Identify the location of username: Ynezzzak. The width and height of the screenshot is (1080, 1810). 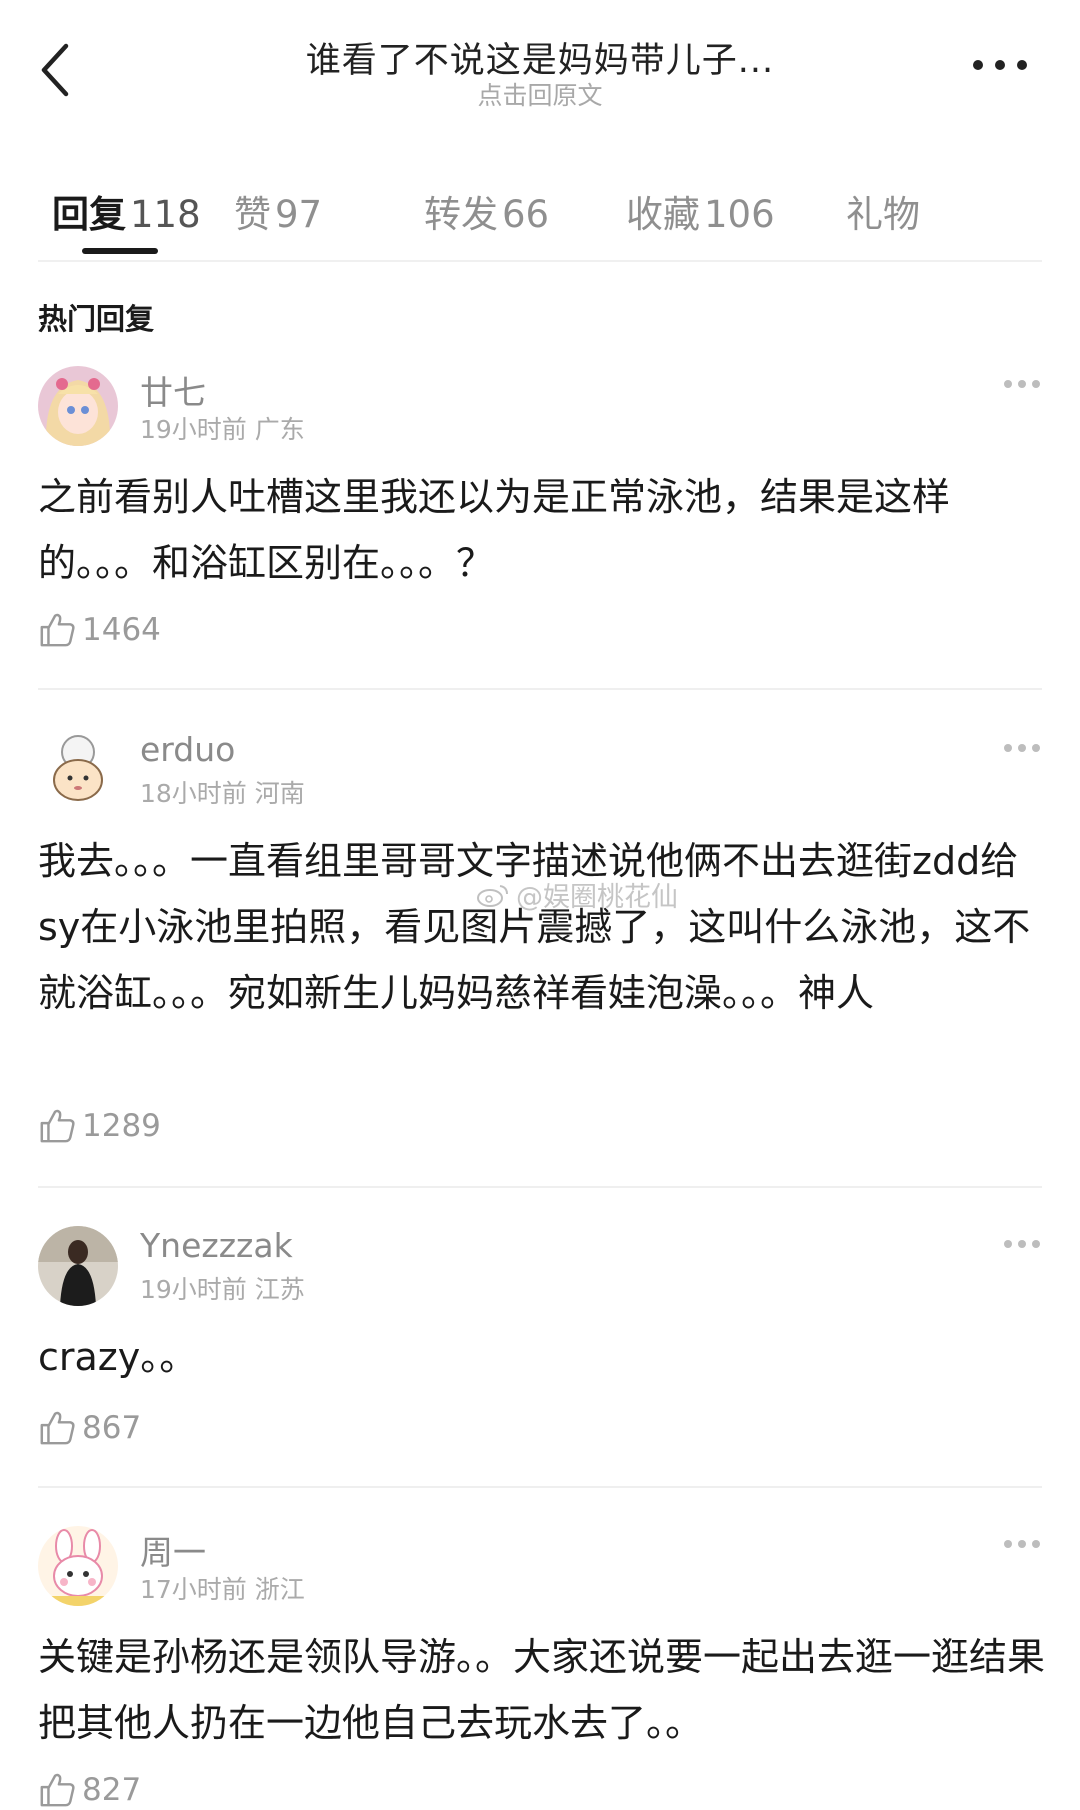
(216, 1245).